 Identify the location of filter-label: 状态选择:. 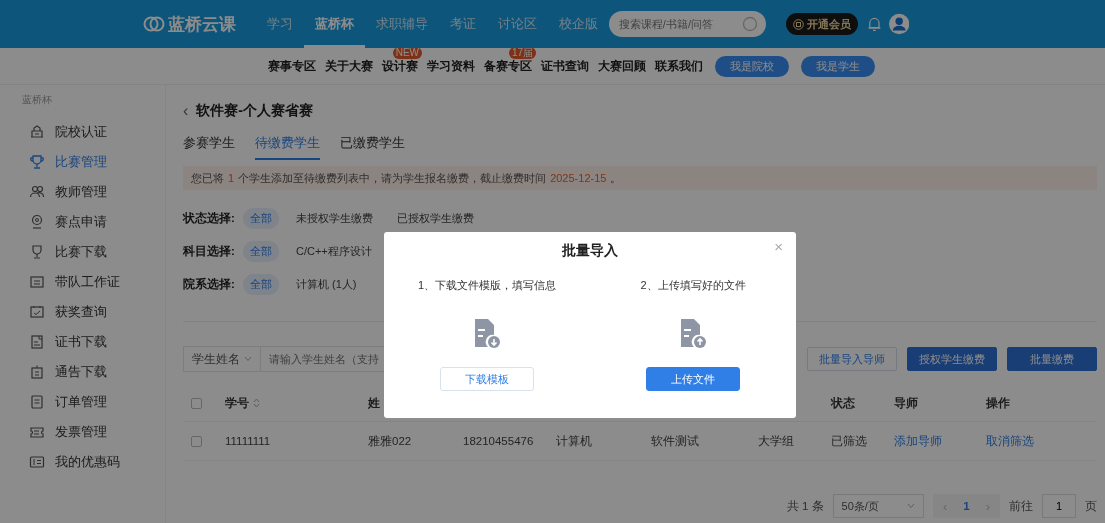
(208, 218).